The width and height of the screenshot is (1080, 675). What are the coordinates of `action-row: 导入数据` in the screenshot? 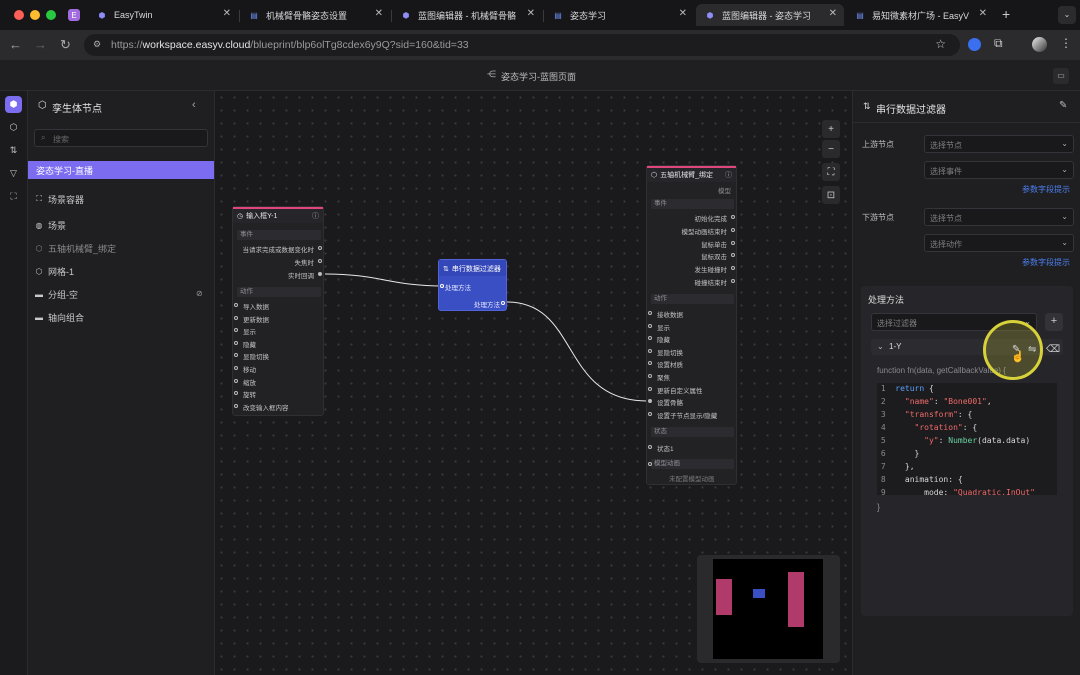 It's located at (256, 307).